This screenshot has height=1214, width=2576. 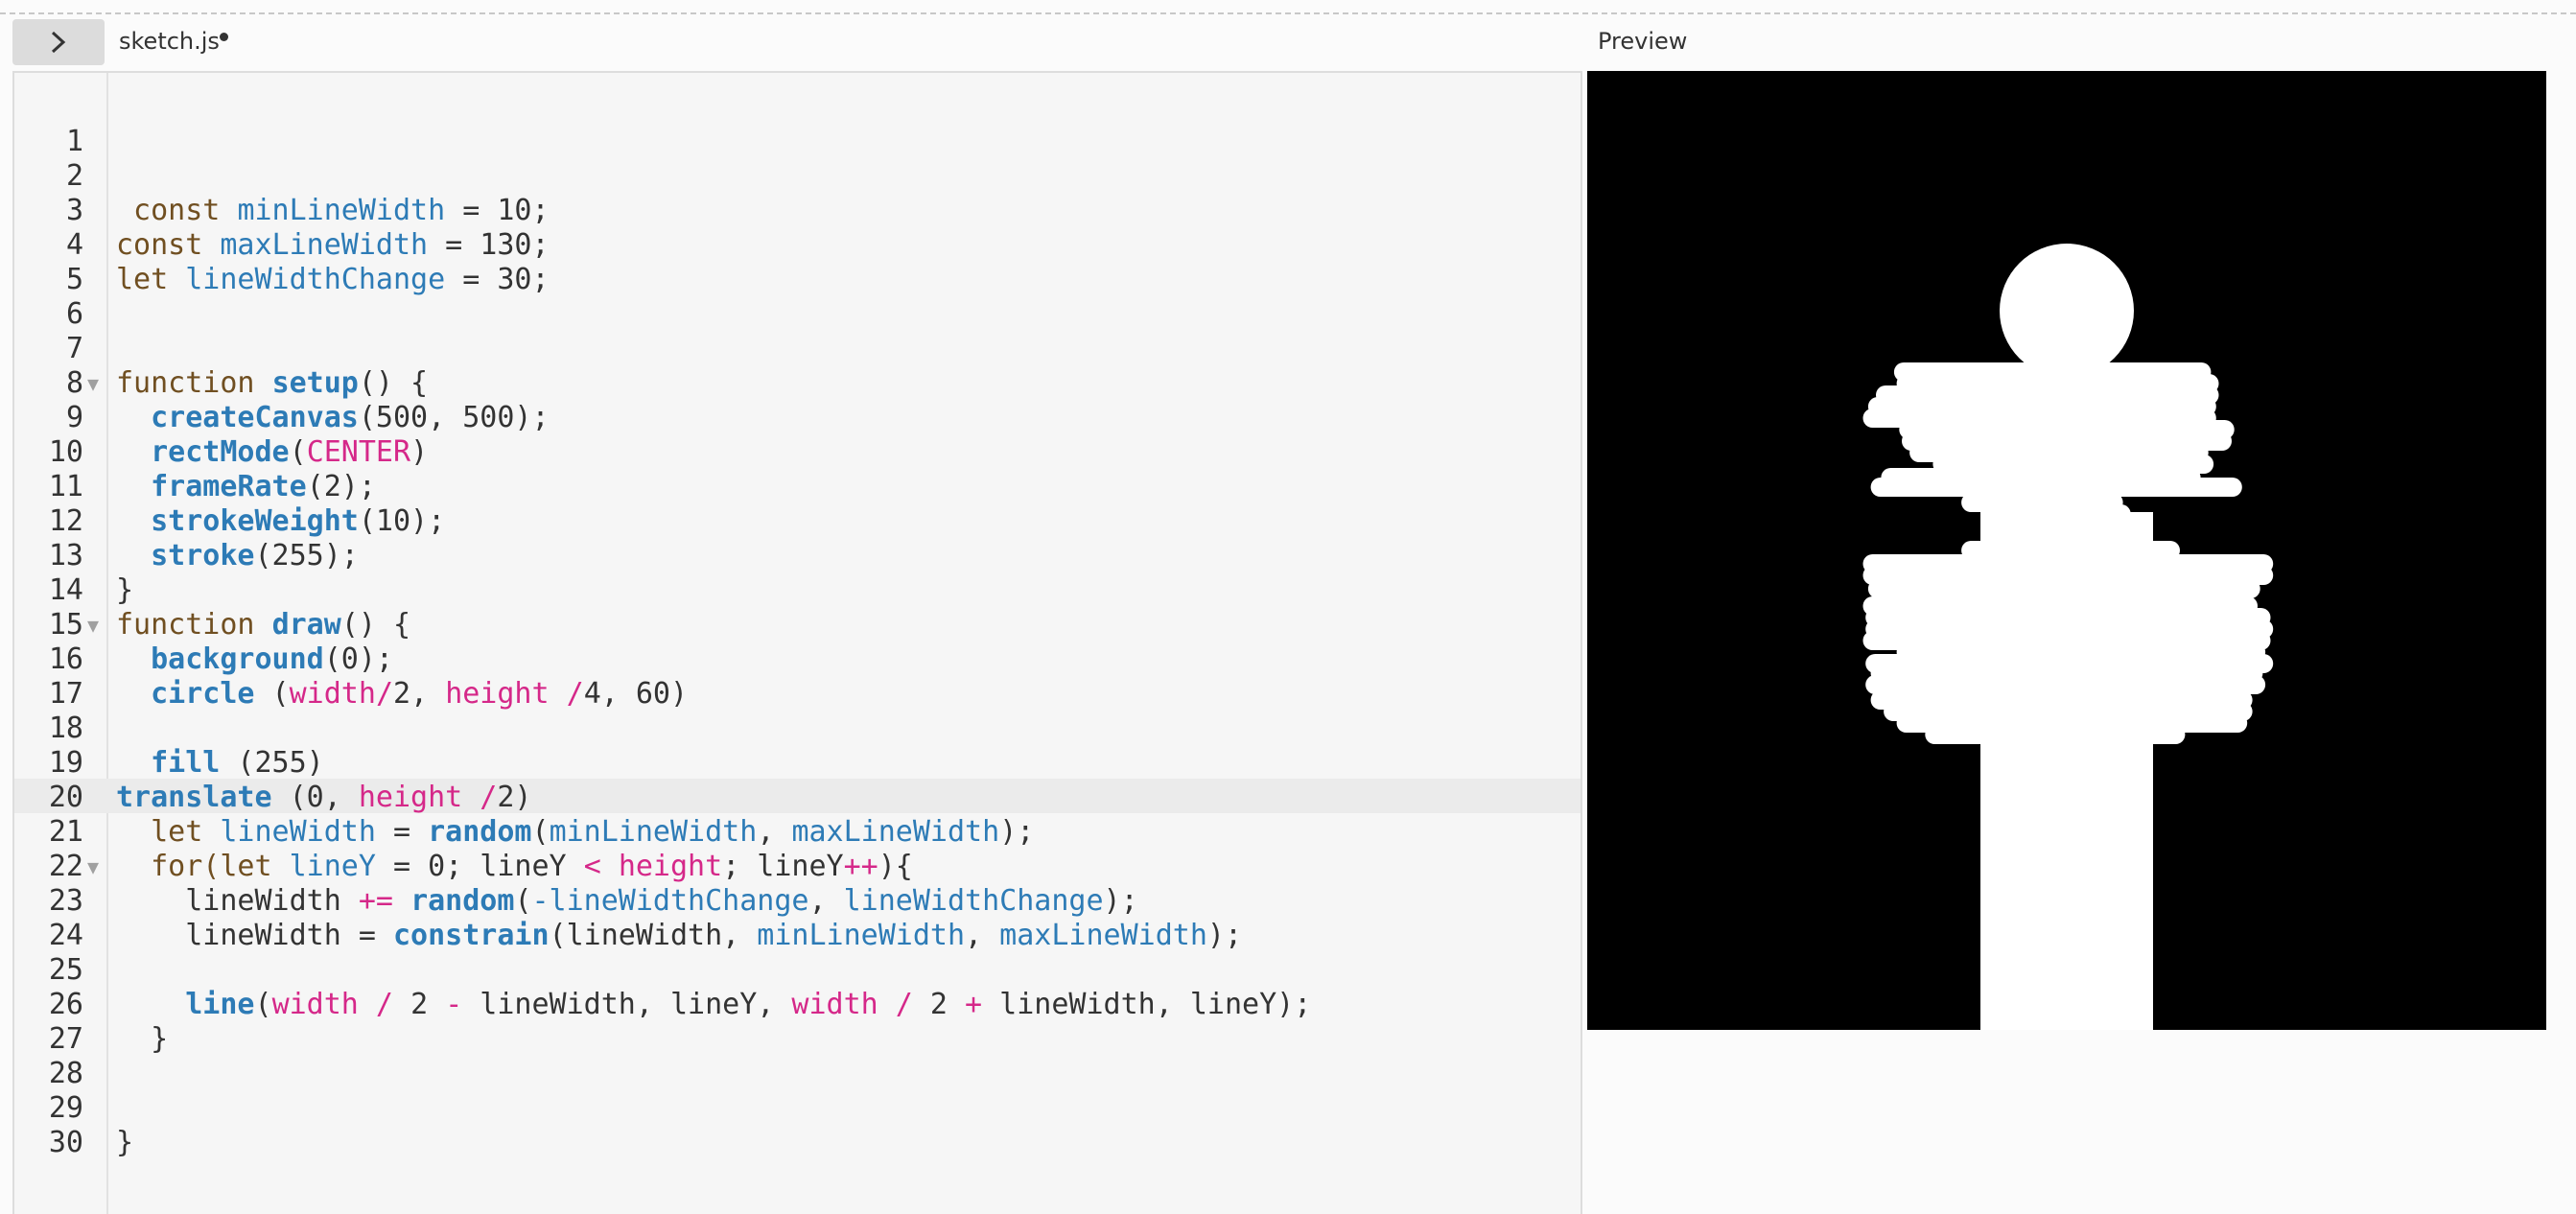 What do you see at coordinates (65, 452) in the screenshot?
I see `line-number: 10` at bounding box center [65, 452].